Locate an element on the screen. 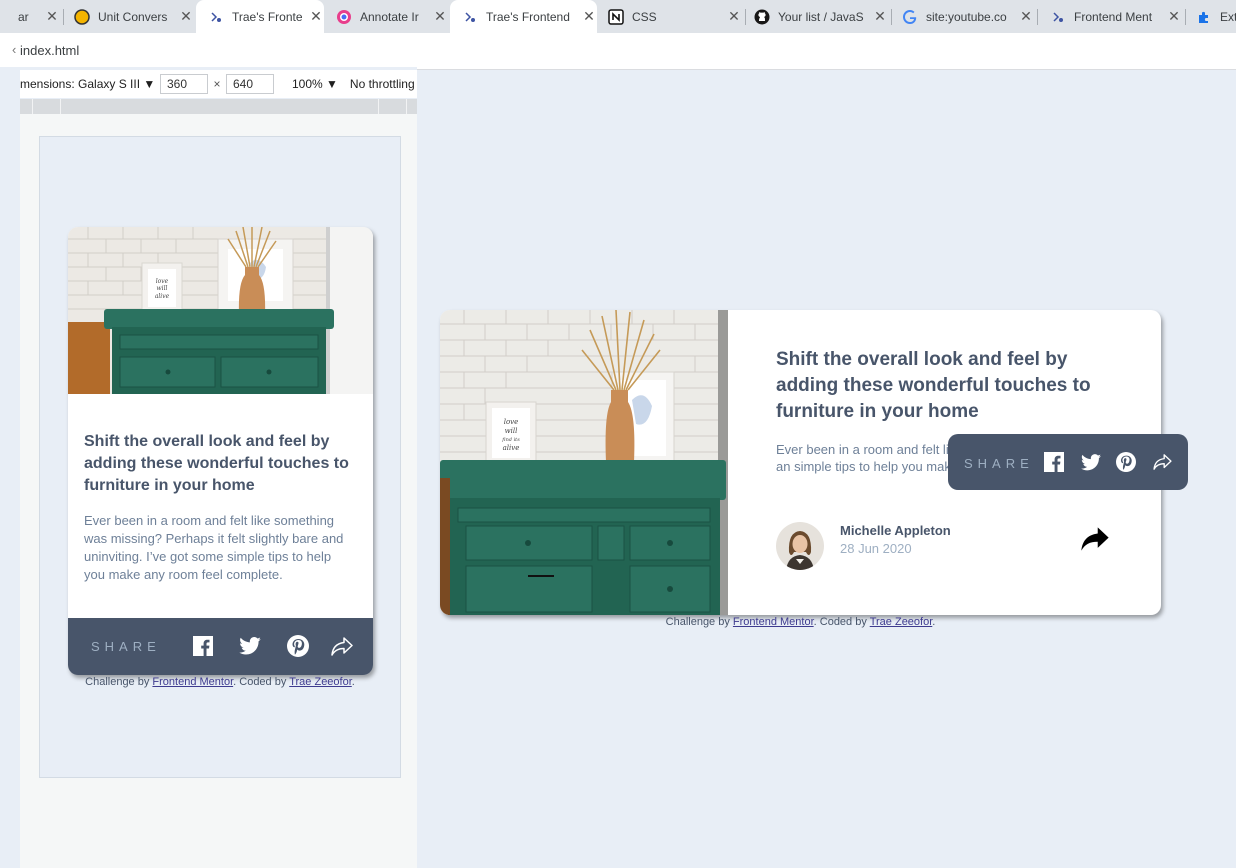 The width and height of the screenshot is (1236, 868). page-header-bar is located at coordinates (826, 51).